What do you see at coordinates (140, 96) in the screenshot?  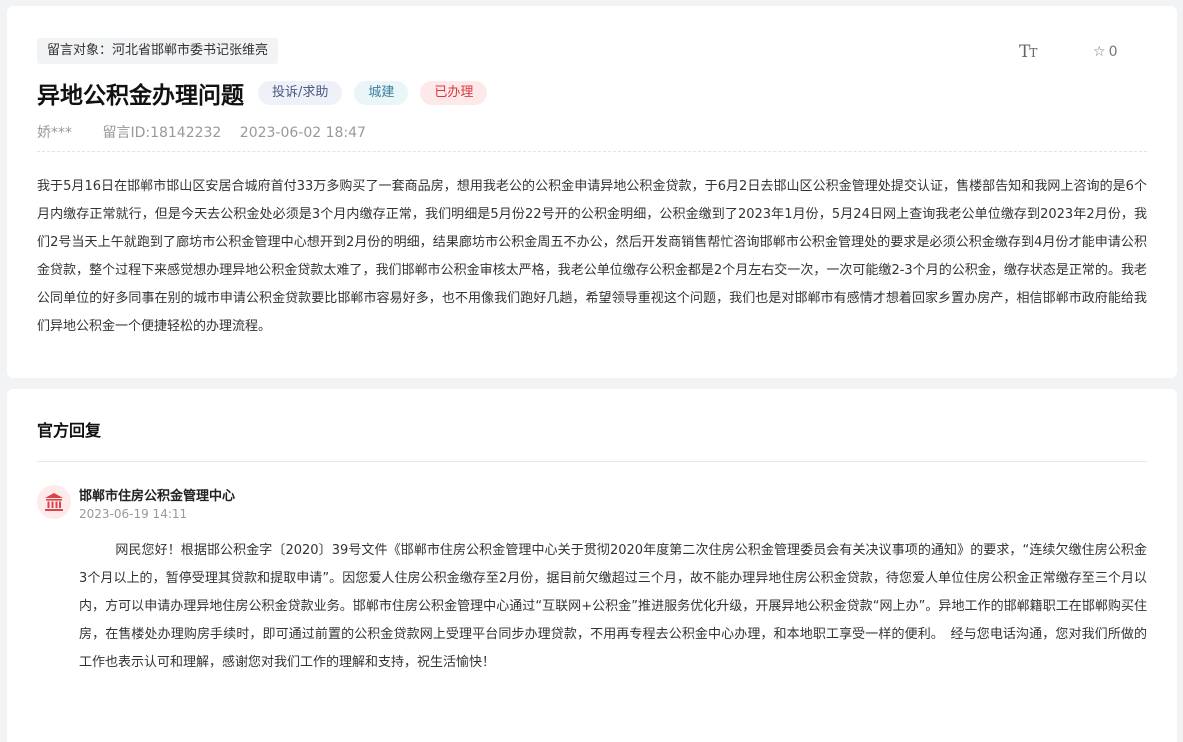 I see `page-title: 异地公积金办理问题` at bounding box center [140, 96].